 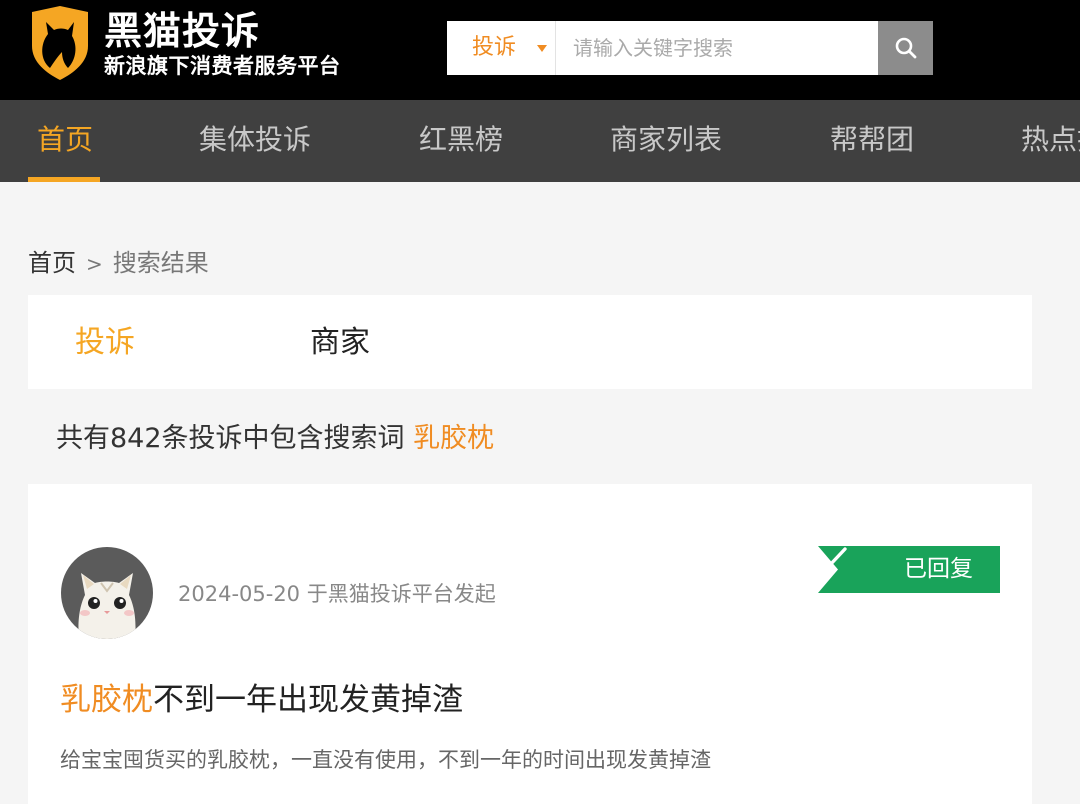 I want to click on search-bar: 投诉, so click(x=690, y=48).